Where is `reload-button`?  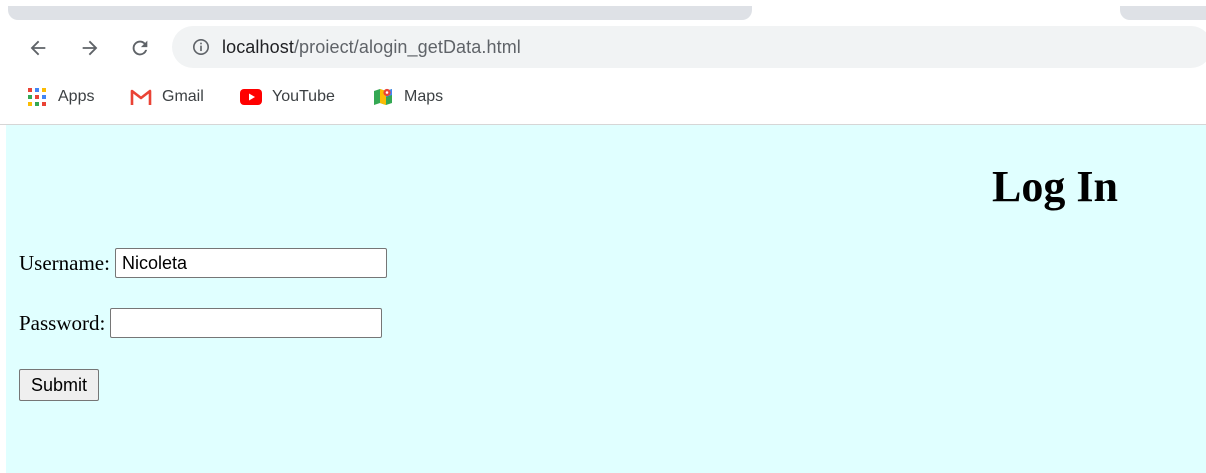 reload-button is located at coordinates (140, 48).